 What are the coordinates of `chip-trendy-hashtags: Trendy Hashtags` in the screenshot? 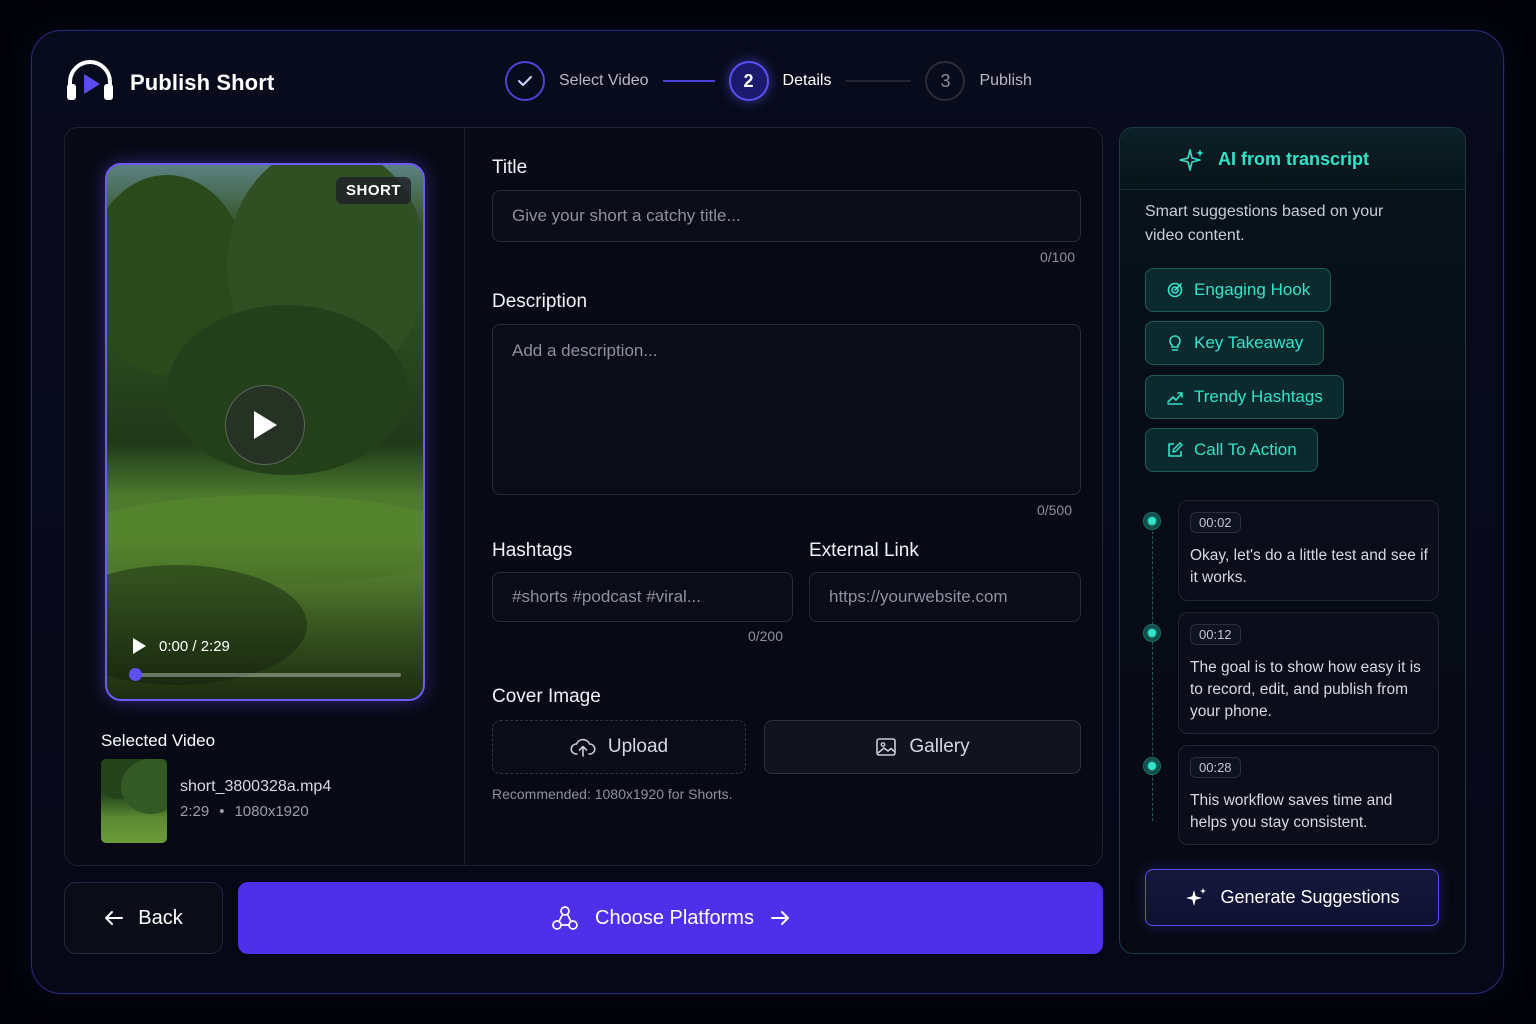 It's located at (1244, 397).